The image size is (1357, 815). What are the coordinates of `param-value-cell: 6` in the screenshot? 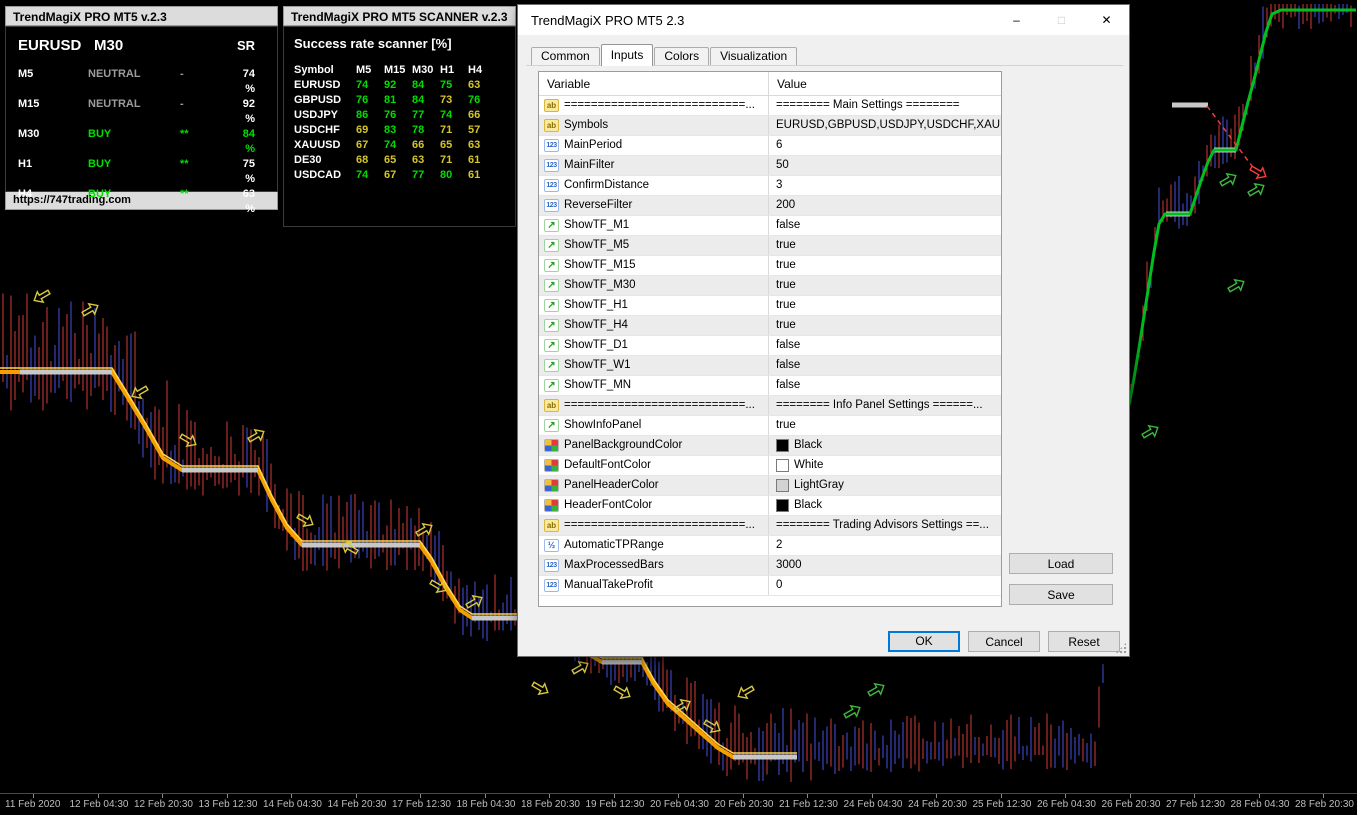 It's located at (885, 145).